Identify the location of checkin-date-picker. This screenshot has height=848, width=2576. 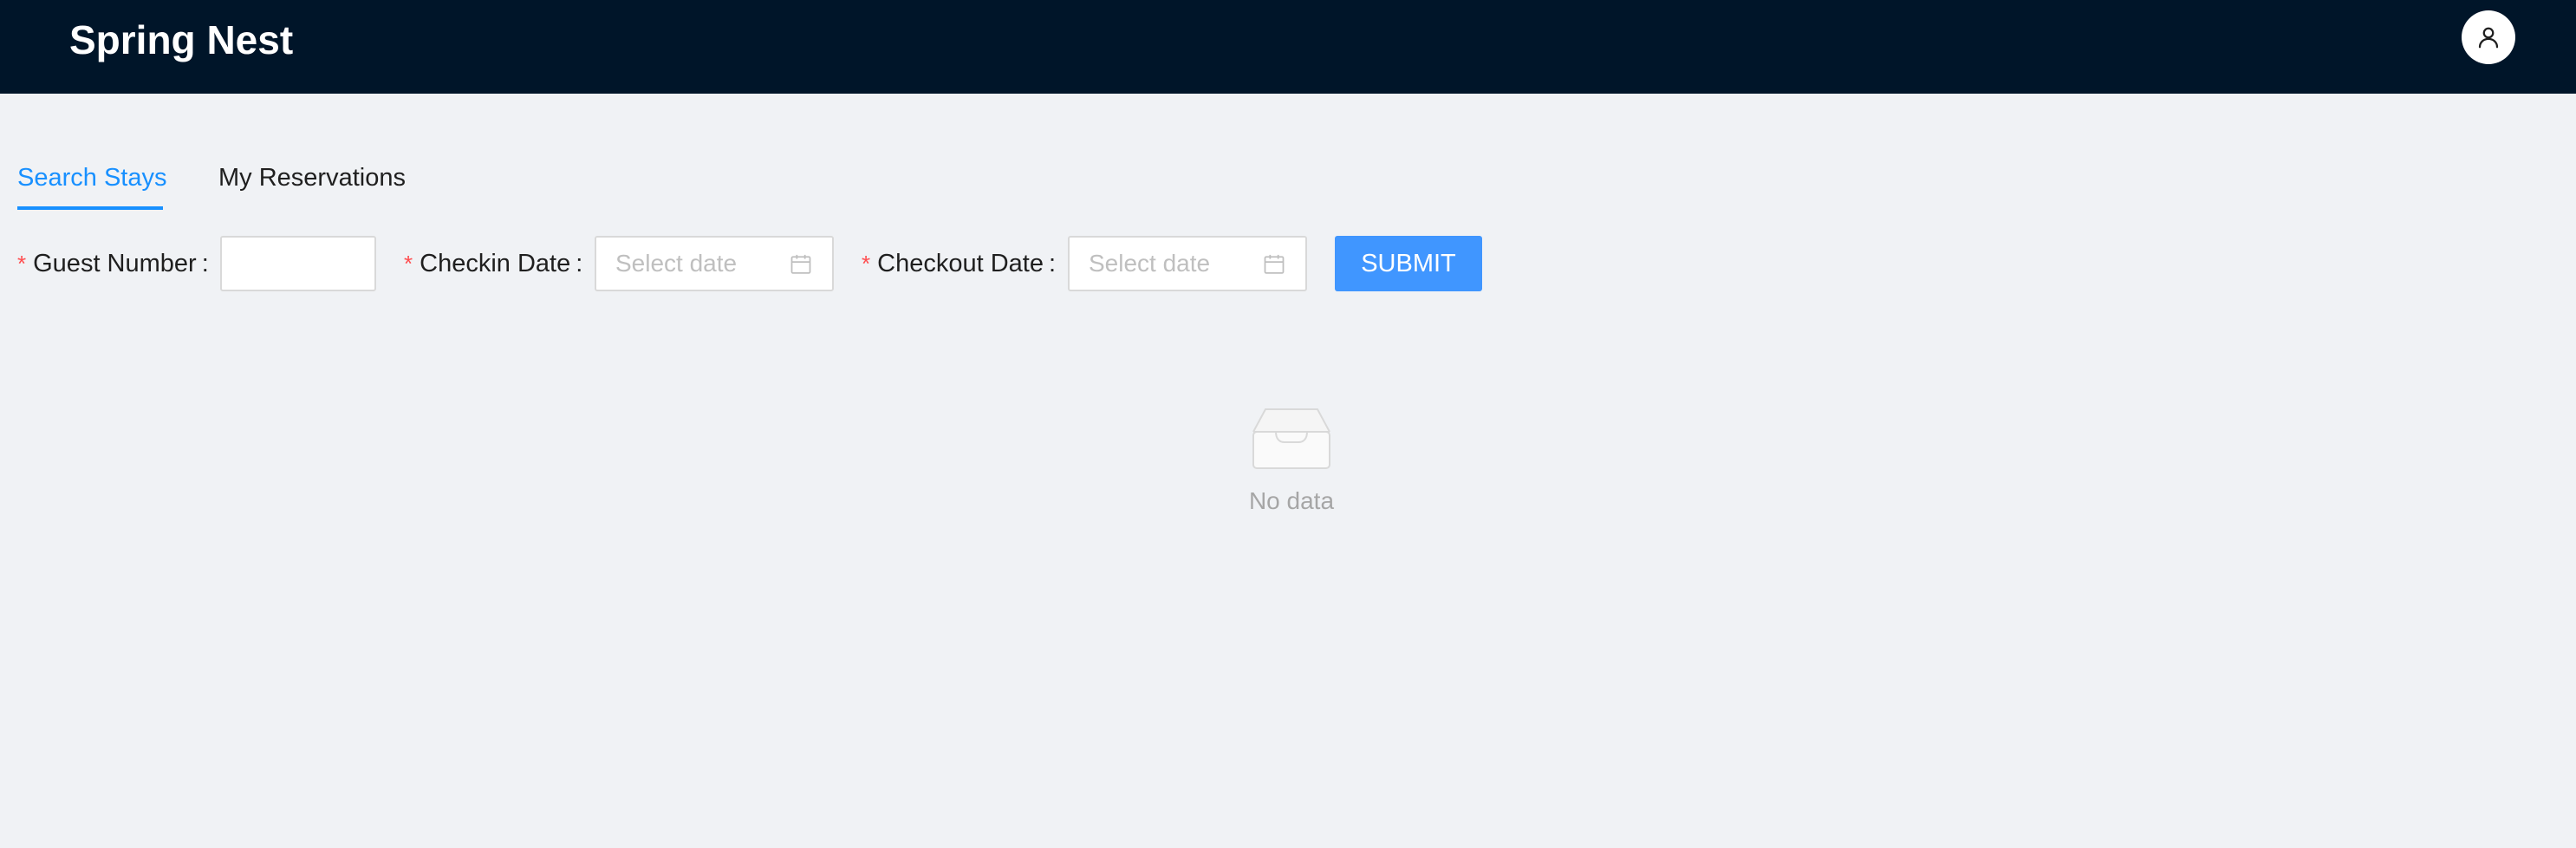
(714, 263).